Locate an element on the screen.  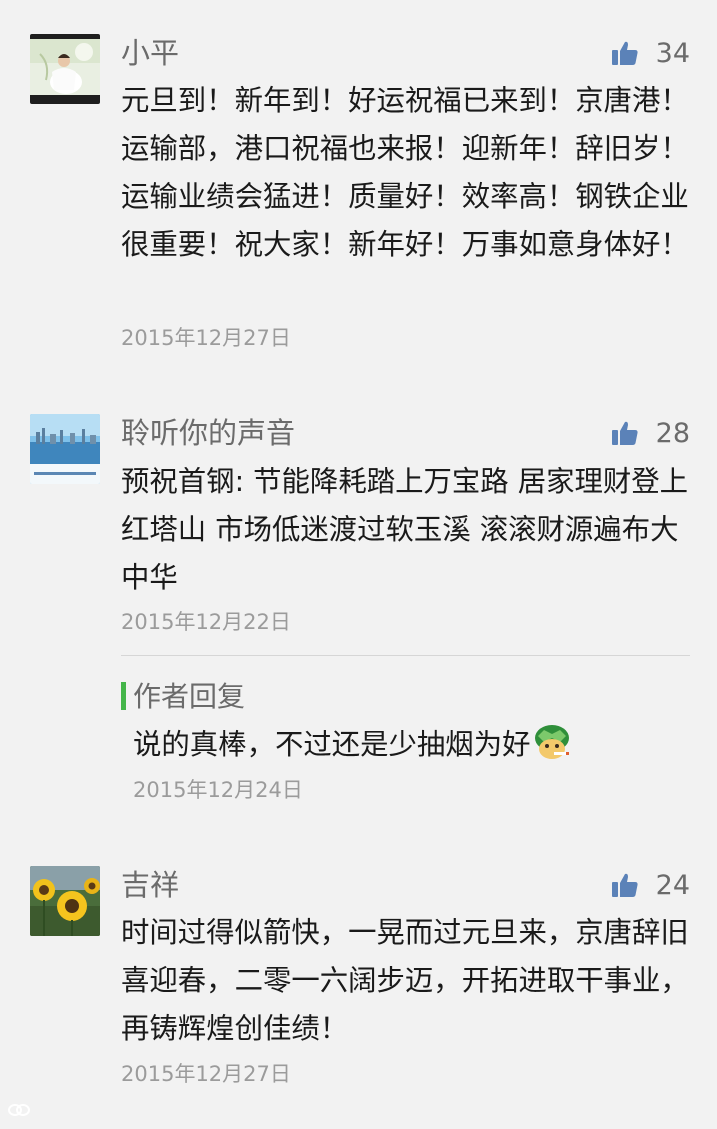
watermark is located at coordinates (19, 1110).